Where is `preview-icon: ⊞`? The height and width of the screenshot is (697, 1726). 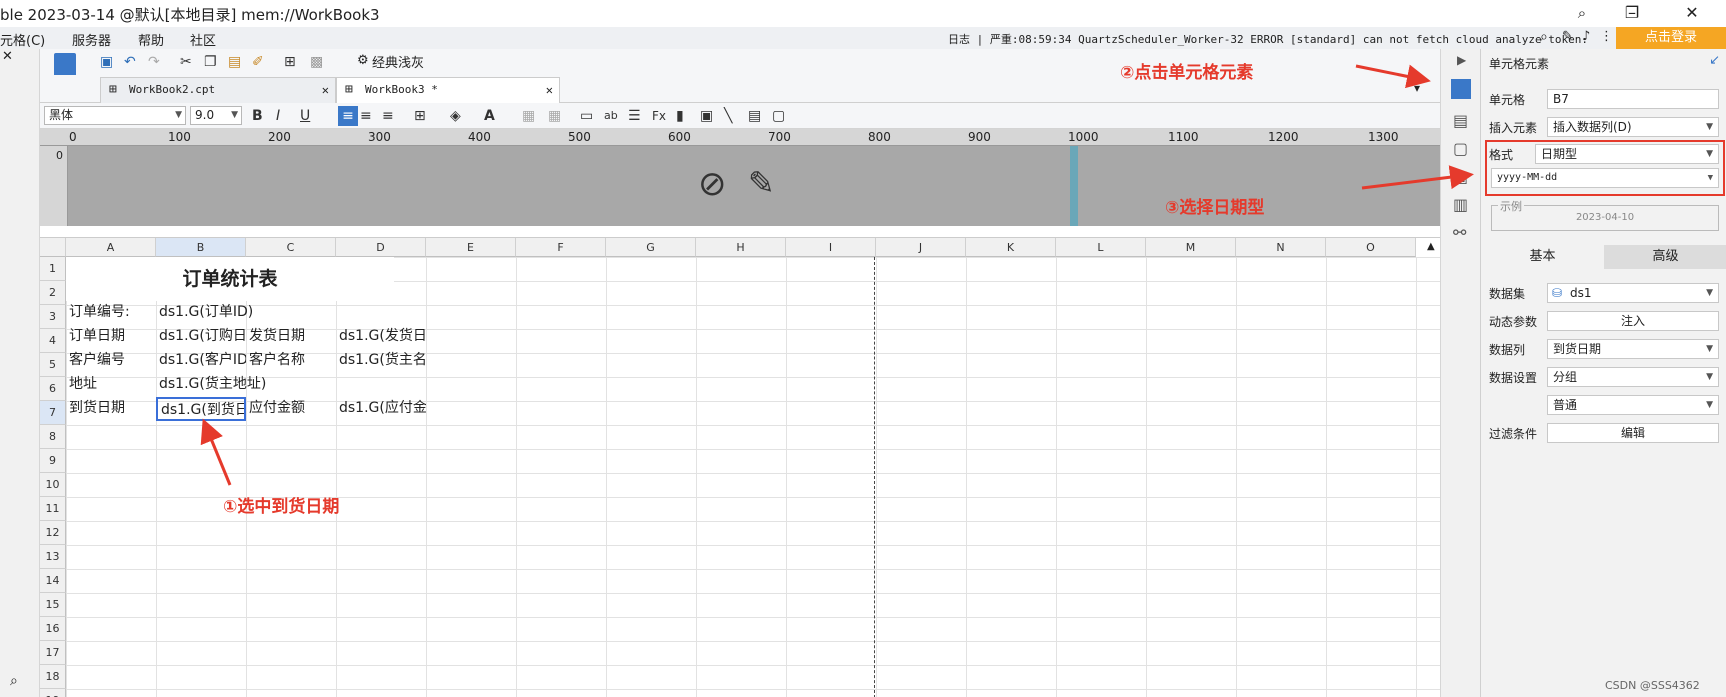 preview-icon: ⊞ is located at coordinates (290, 62).